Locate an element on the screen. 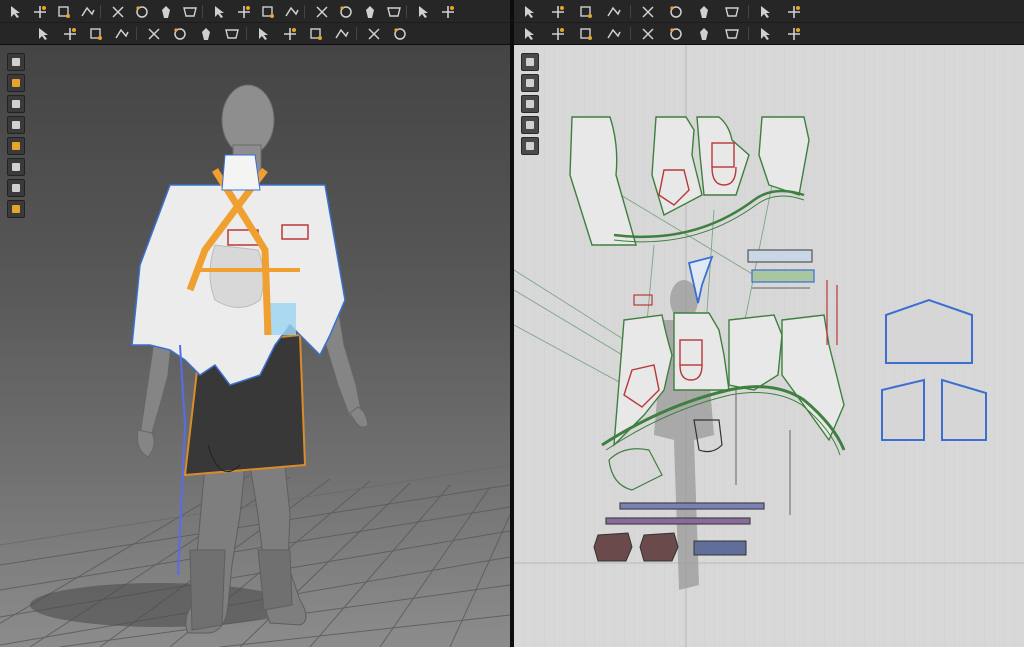 The image size is (1024, 647). fabric-color-icon is located at coordinates (16, 104).